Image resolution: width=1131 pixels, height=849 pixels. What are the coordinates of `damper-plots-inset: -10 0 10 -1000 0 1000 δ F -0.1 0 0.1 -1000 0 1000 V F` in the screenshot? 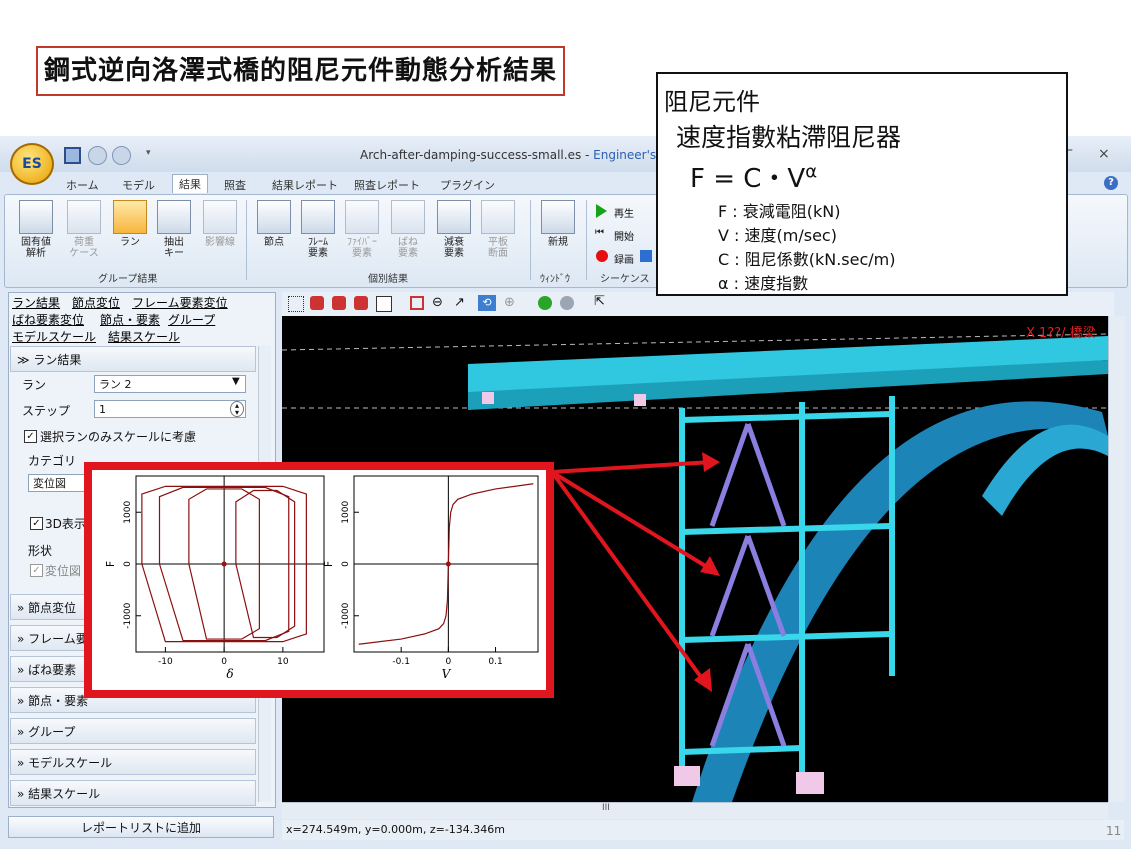 It's located at (319, 580).